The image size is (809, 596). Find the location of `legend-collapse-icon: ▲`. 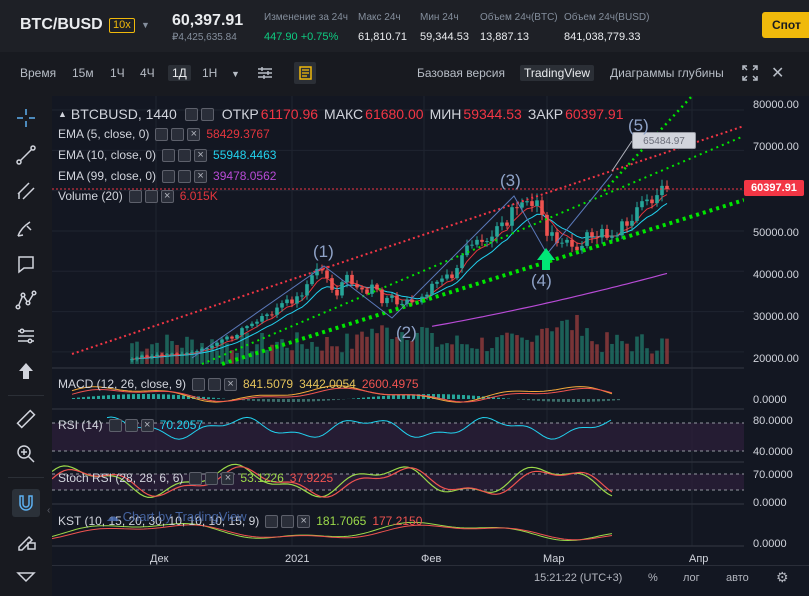

legend-collapse-icon: ▲ is located at coordinates (62, 114).